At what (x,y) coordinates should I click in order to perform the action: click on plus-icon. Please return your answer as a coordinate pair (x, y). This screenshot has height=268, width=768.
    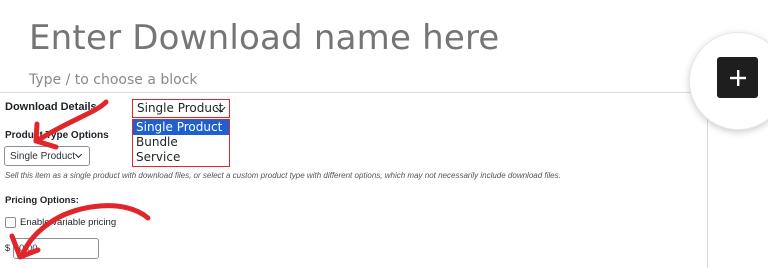
    Looking at the image, I should click on (737, 77).